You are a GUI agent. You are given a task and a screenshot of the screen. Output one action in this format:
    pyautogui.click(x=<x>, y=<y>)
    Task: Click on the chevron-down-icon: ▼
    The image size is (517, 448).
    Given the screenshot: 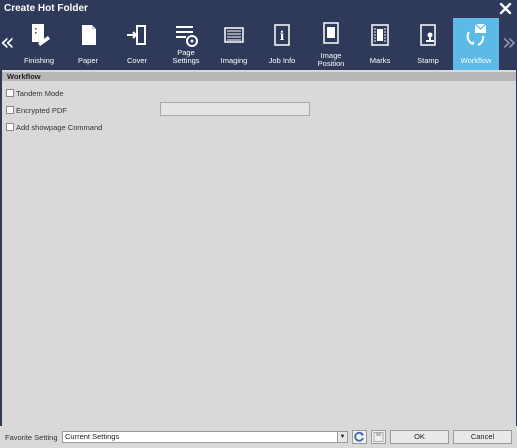 What is the action you would take?
    pyautogui.click(x=342, y=437)
    